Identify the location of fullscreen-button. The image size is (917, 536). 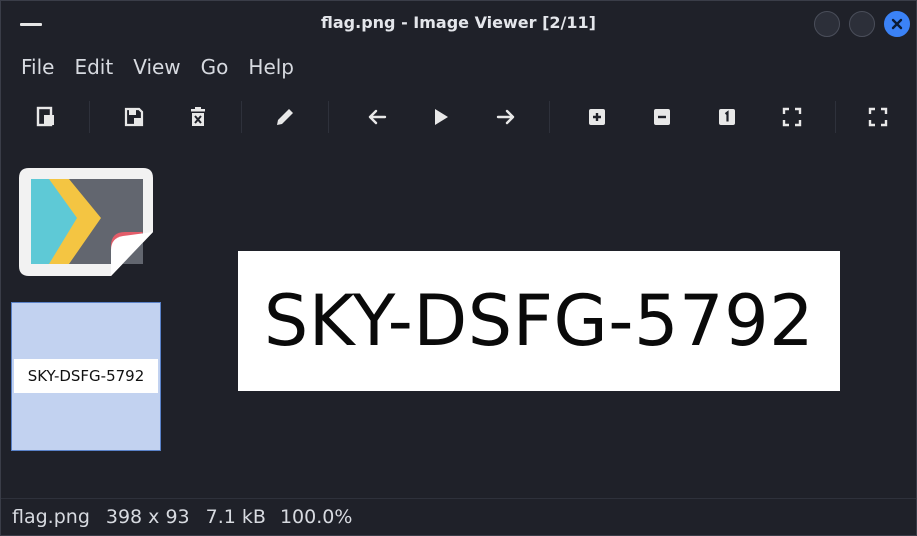
(878, 117).